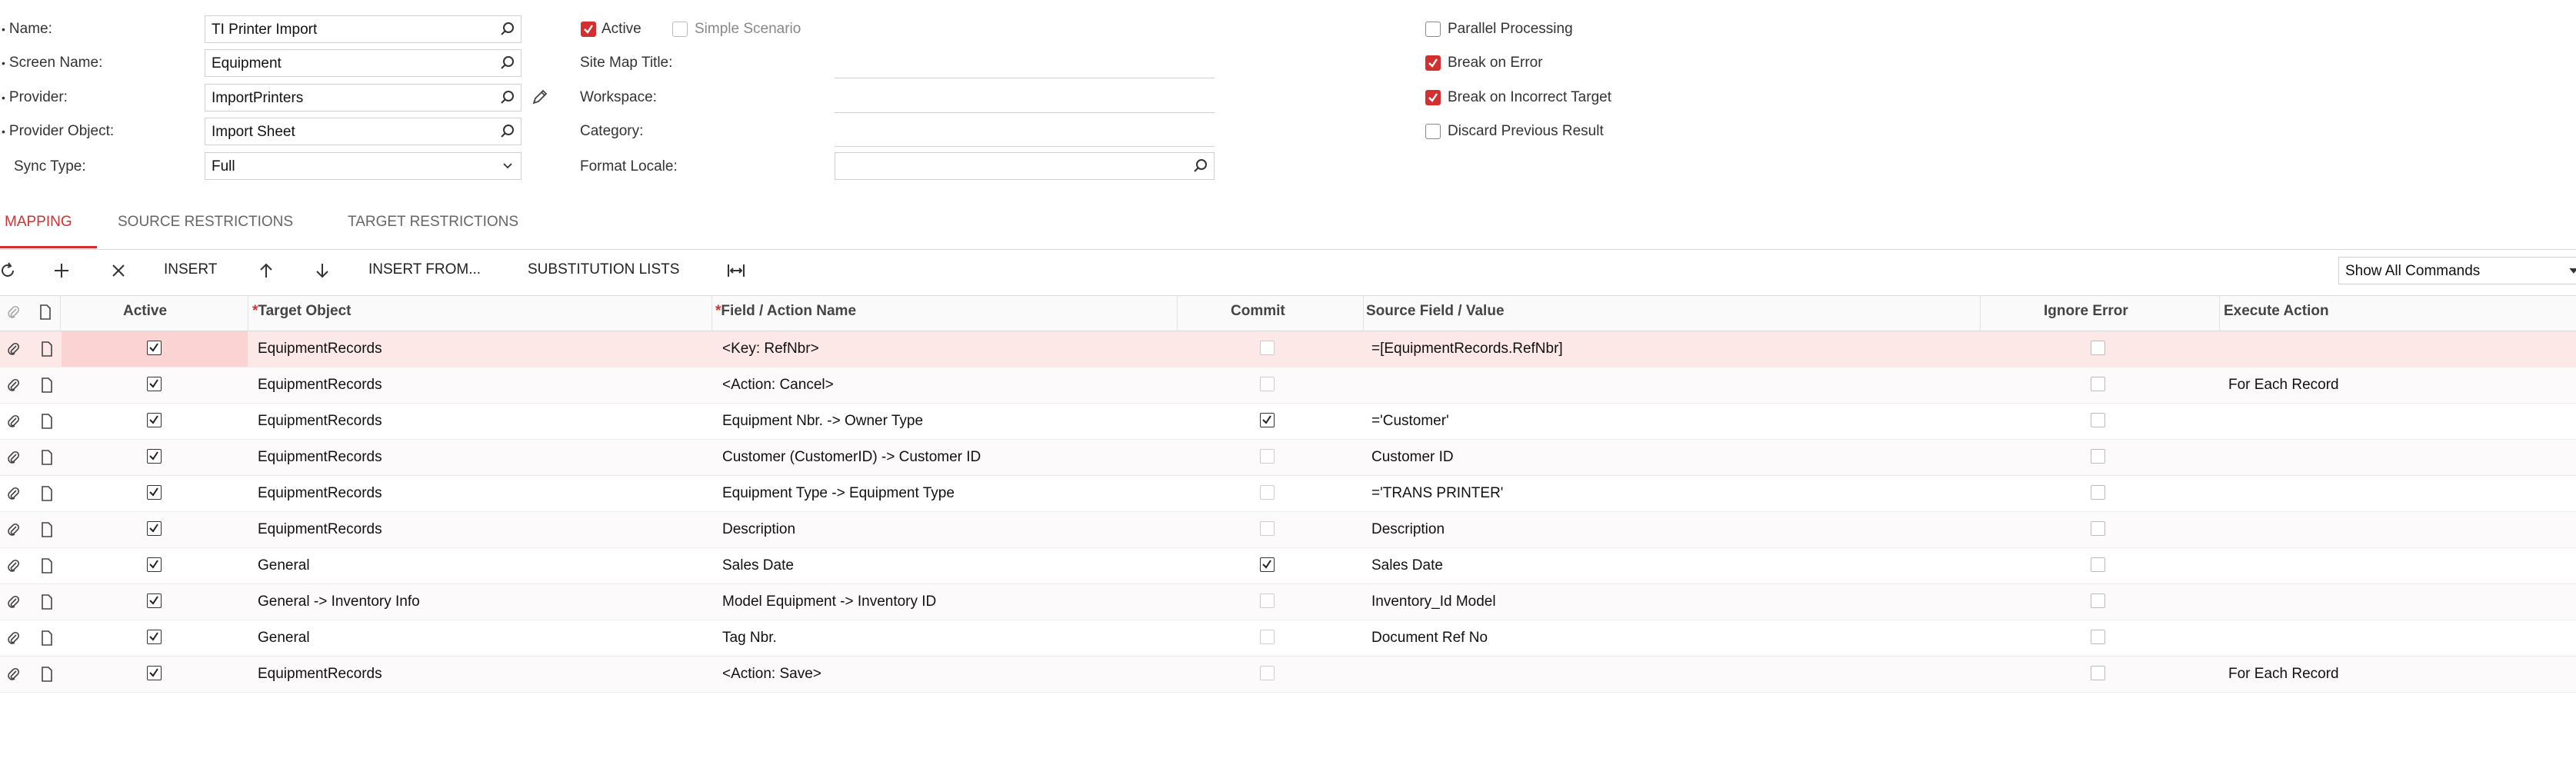 Image resolution: width=2576 pixels, height=778 pixels. Describe the element at coordinates (363, 97) in the screenshot. I see `provider-field: ImportPrinters` at that location.